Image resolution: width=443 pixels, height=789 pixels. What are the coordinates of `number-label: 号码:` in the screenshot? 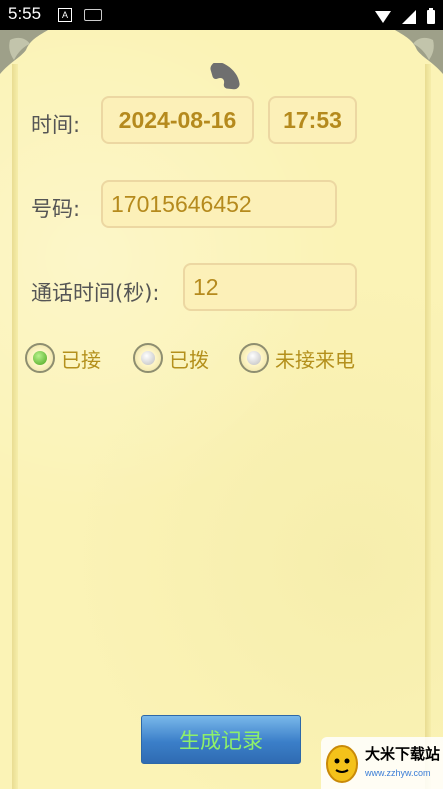 It's located at (56, 209).